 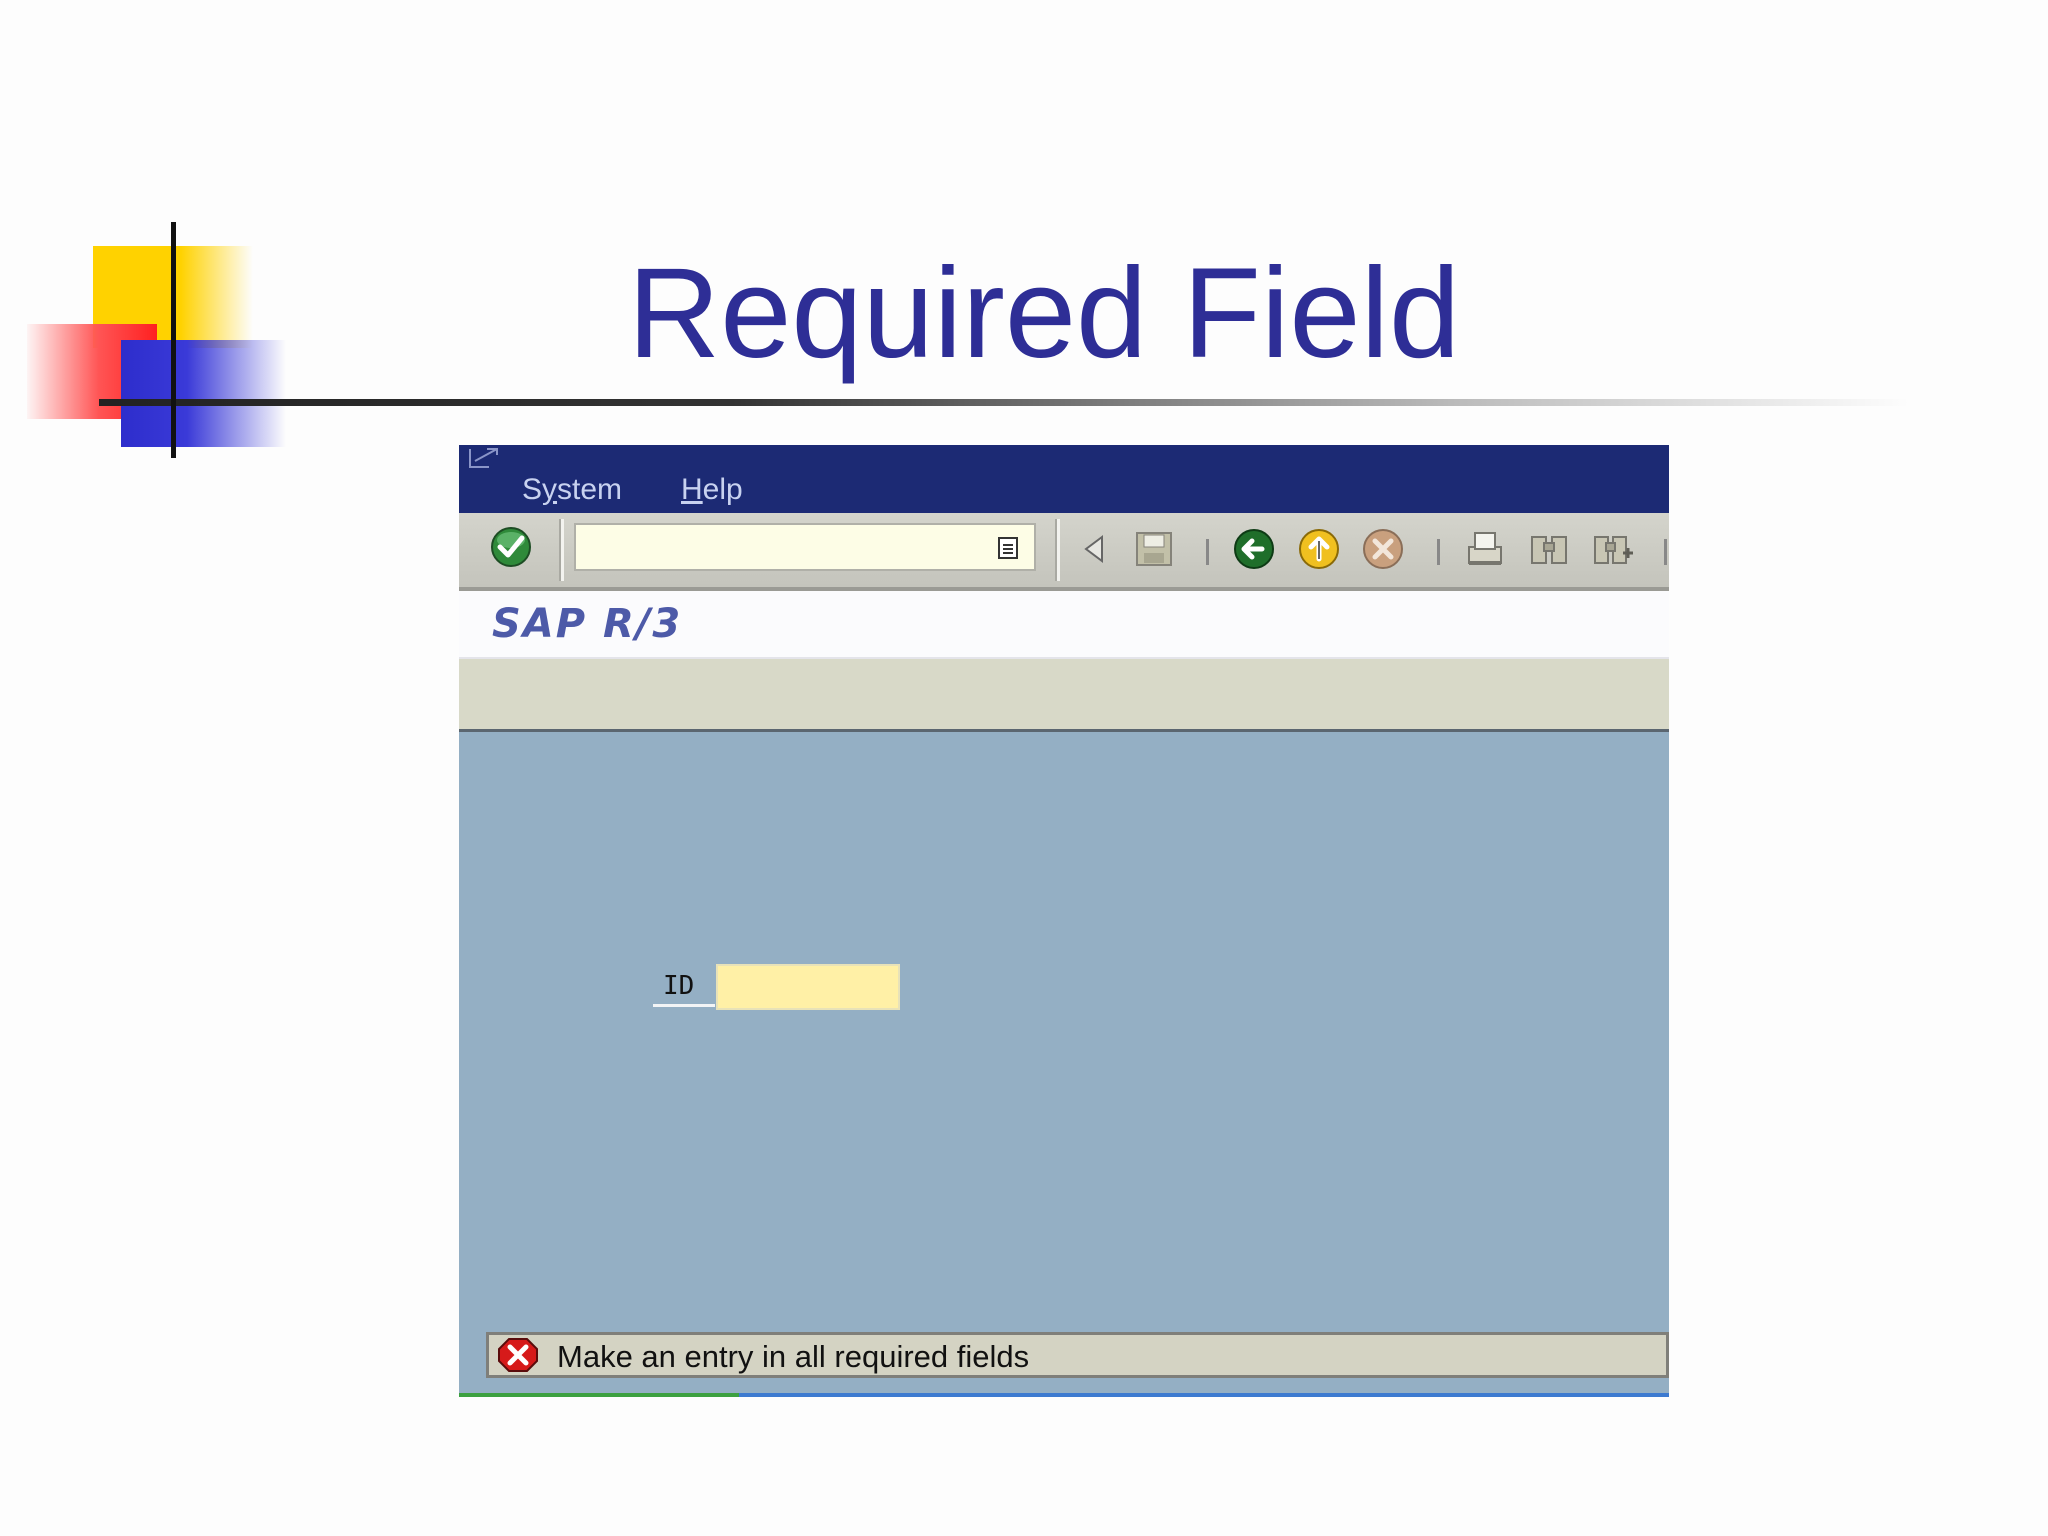 What do you see at coordinates (1254, 549) in the screenshot?
I see `back-green-icon` at bounding box center [1254, 549].